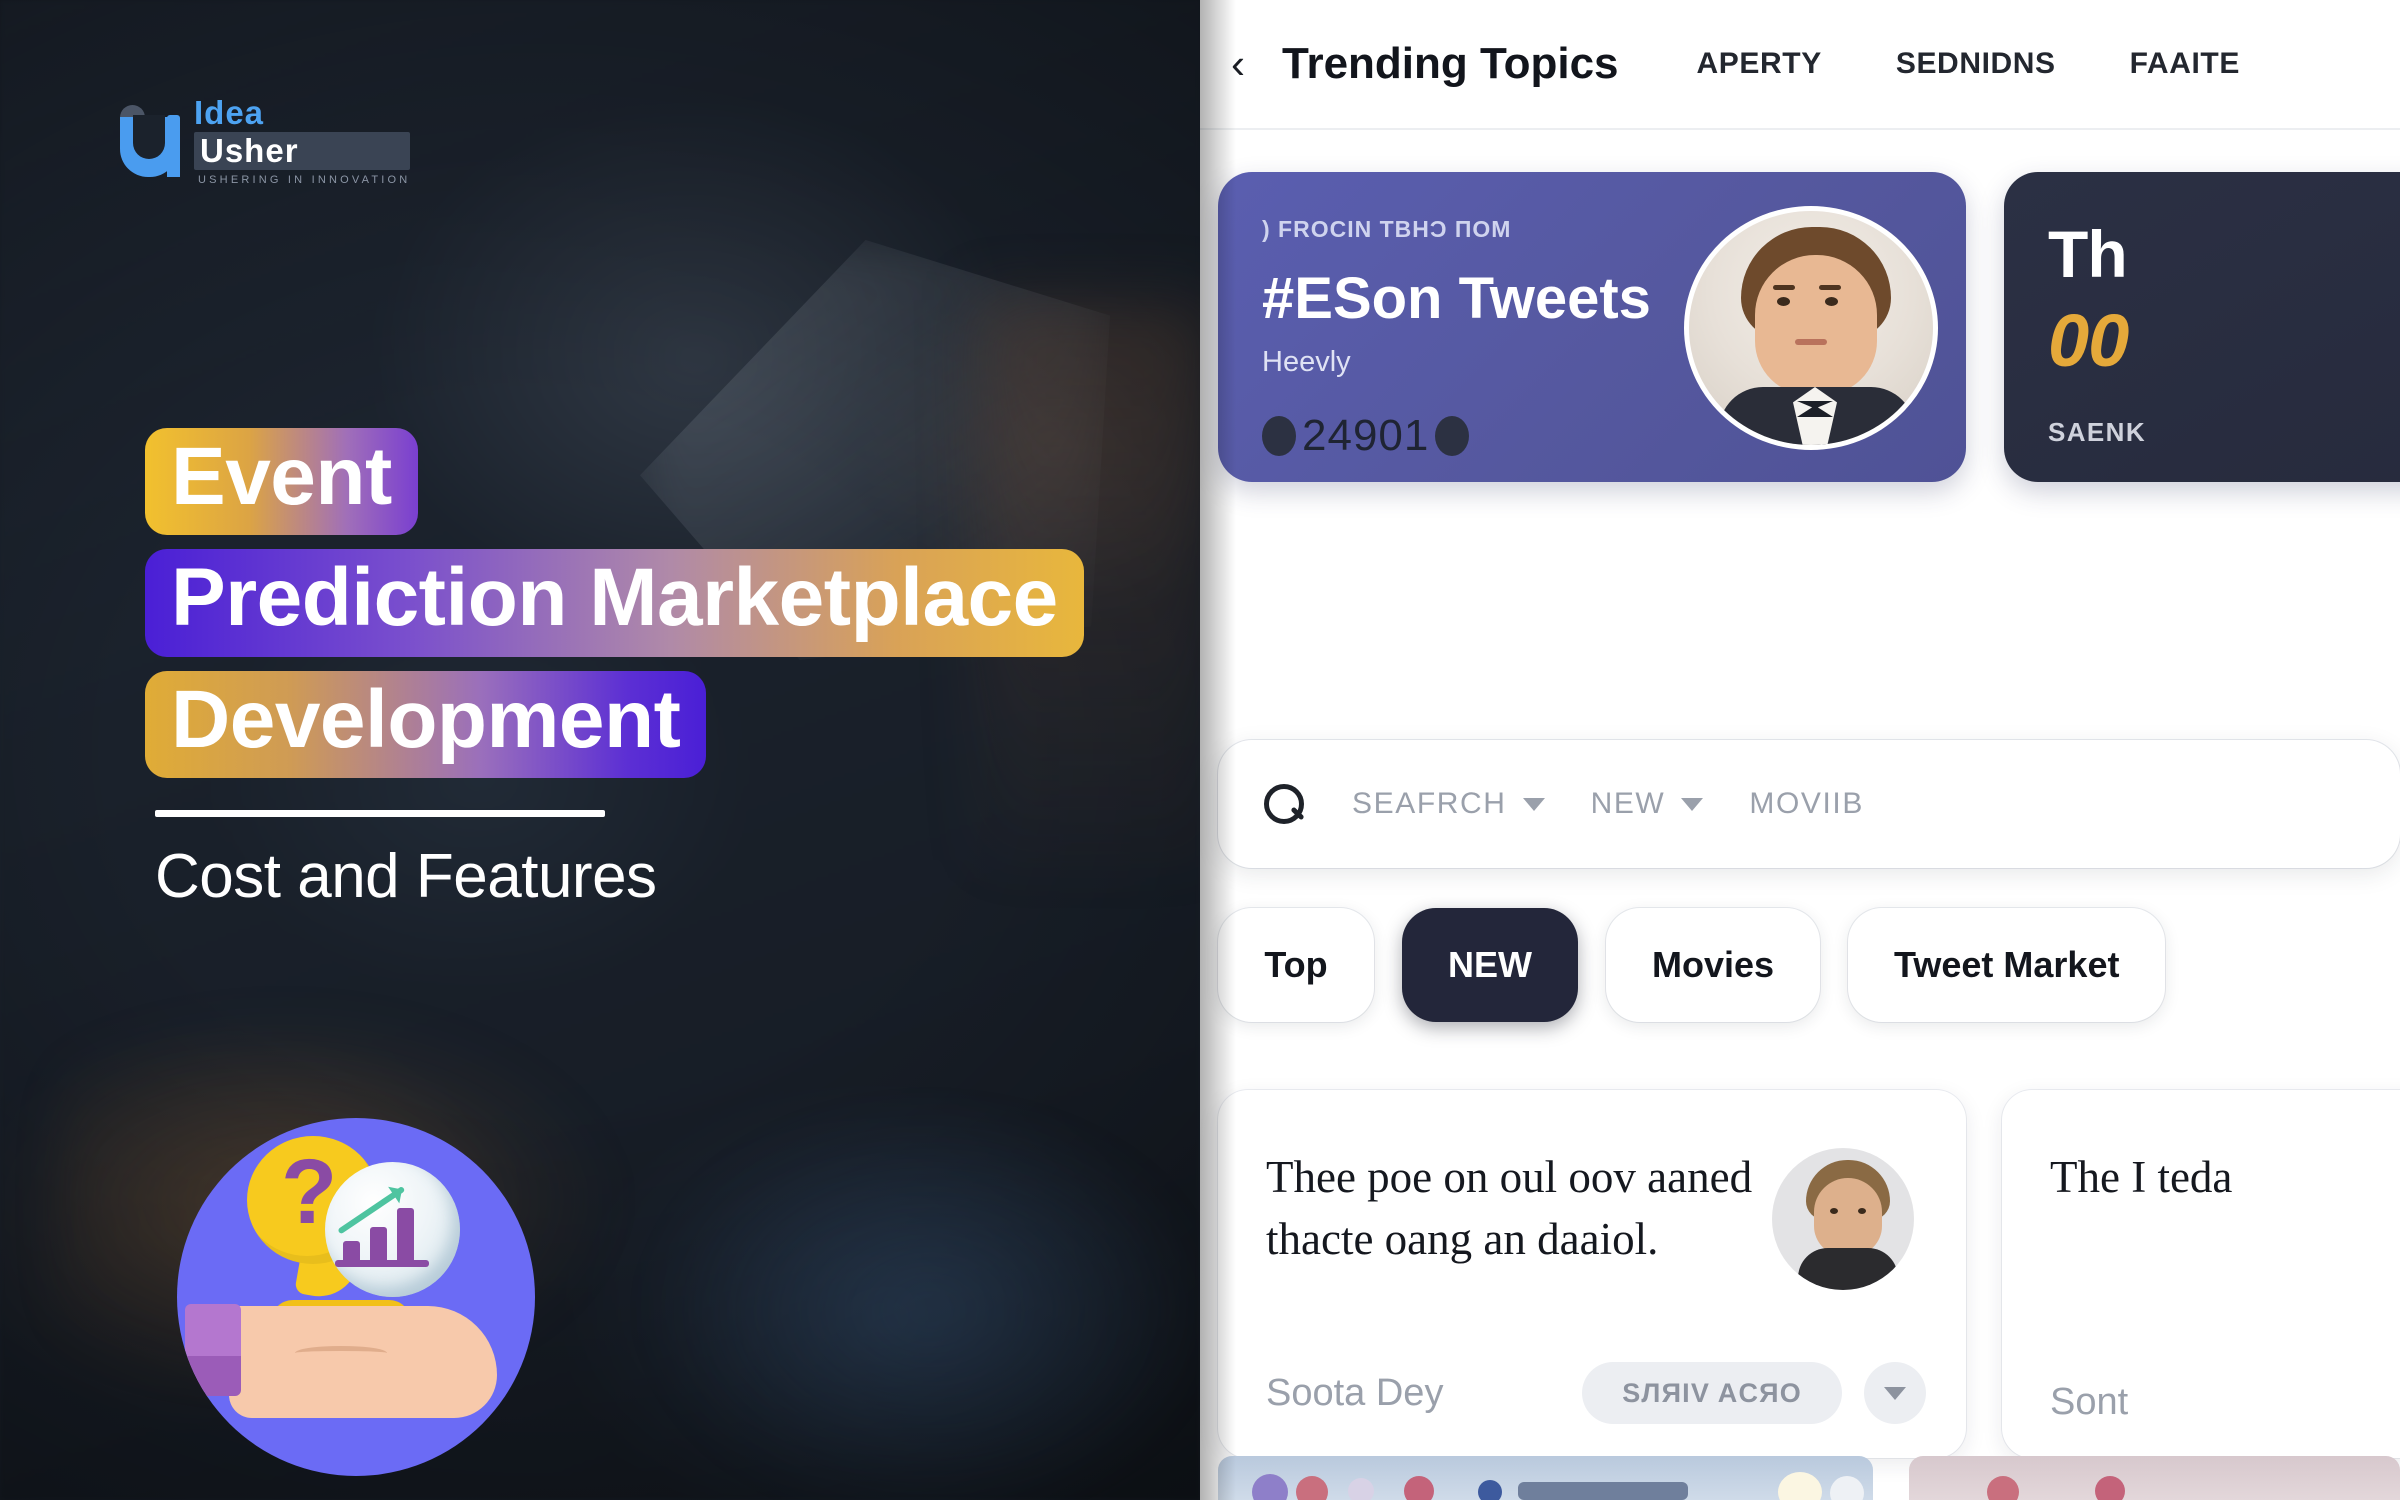 The width and height of the screenshot is (2400, 1500). I want to click on app-header: ‹ Trending Topics APERTY SEDNIDNS FAAITE, so click(1800, 65).